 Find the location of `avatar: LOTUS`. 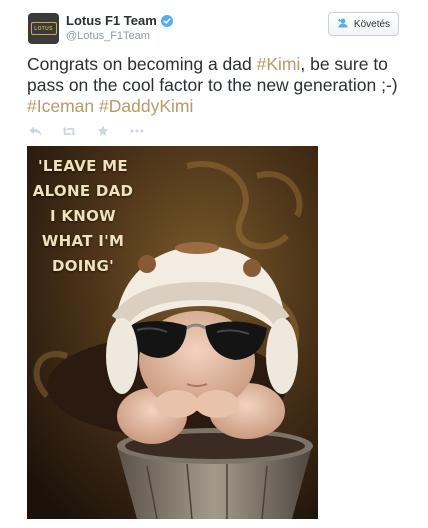

avatar: LOTUS is located at coordinates (43, 28).